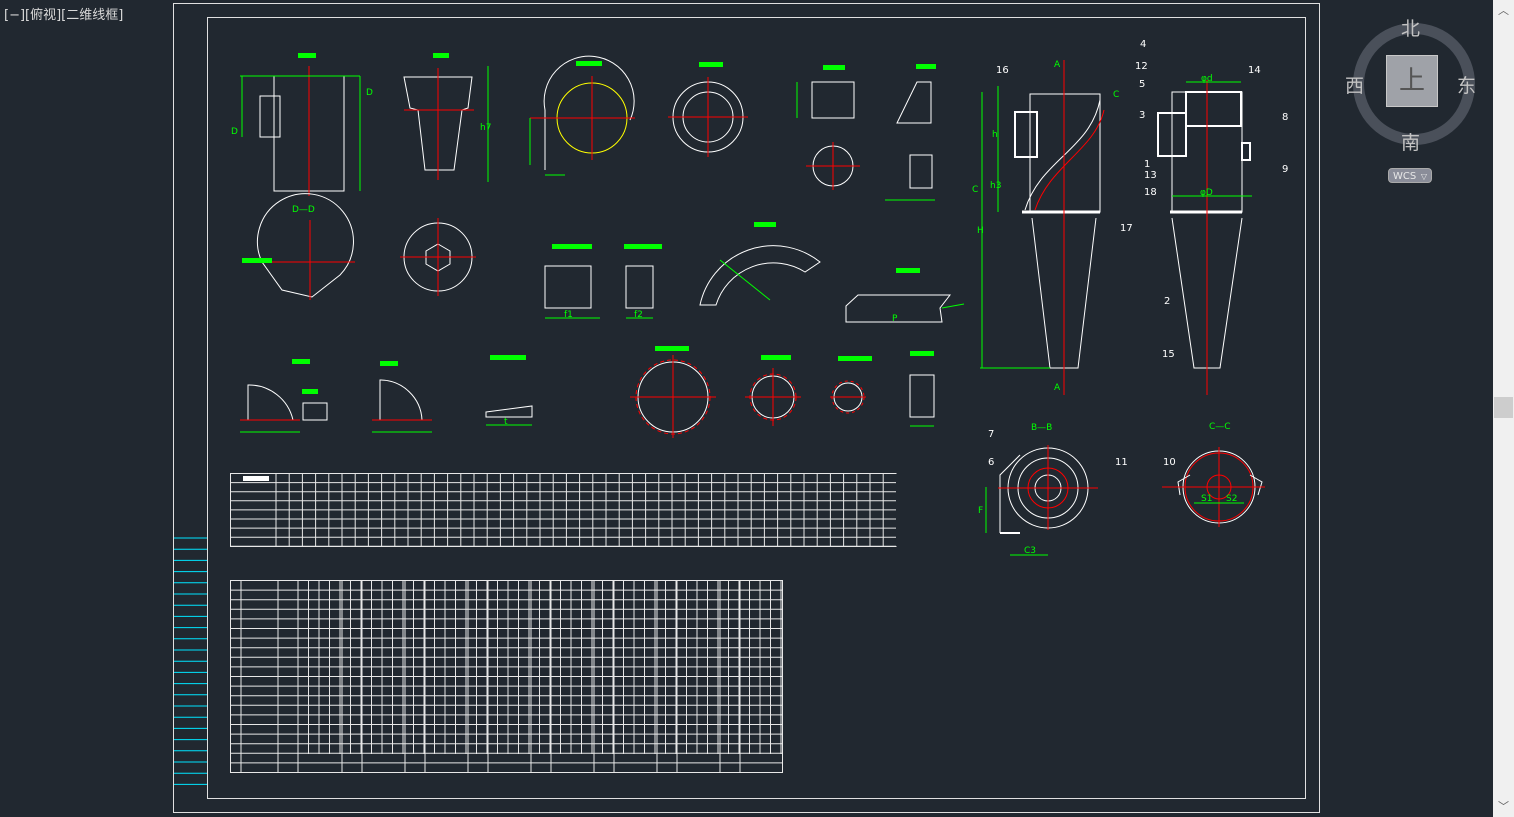 This screenshot has width=1514, height=817. I want to click on dimension-label: S1, so click(1206, 499).